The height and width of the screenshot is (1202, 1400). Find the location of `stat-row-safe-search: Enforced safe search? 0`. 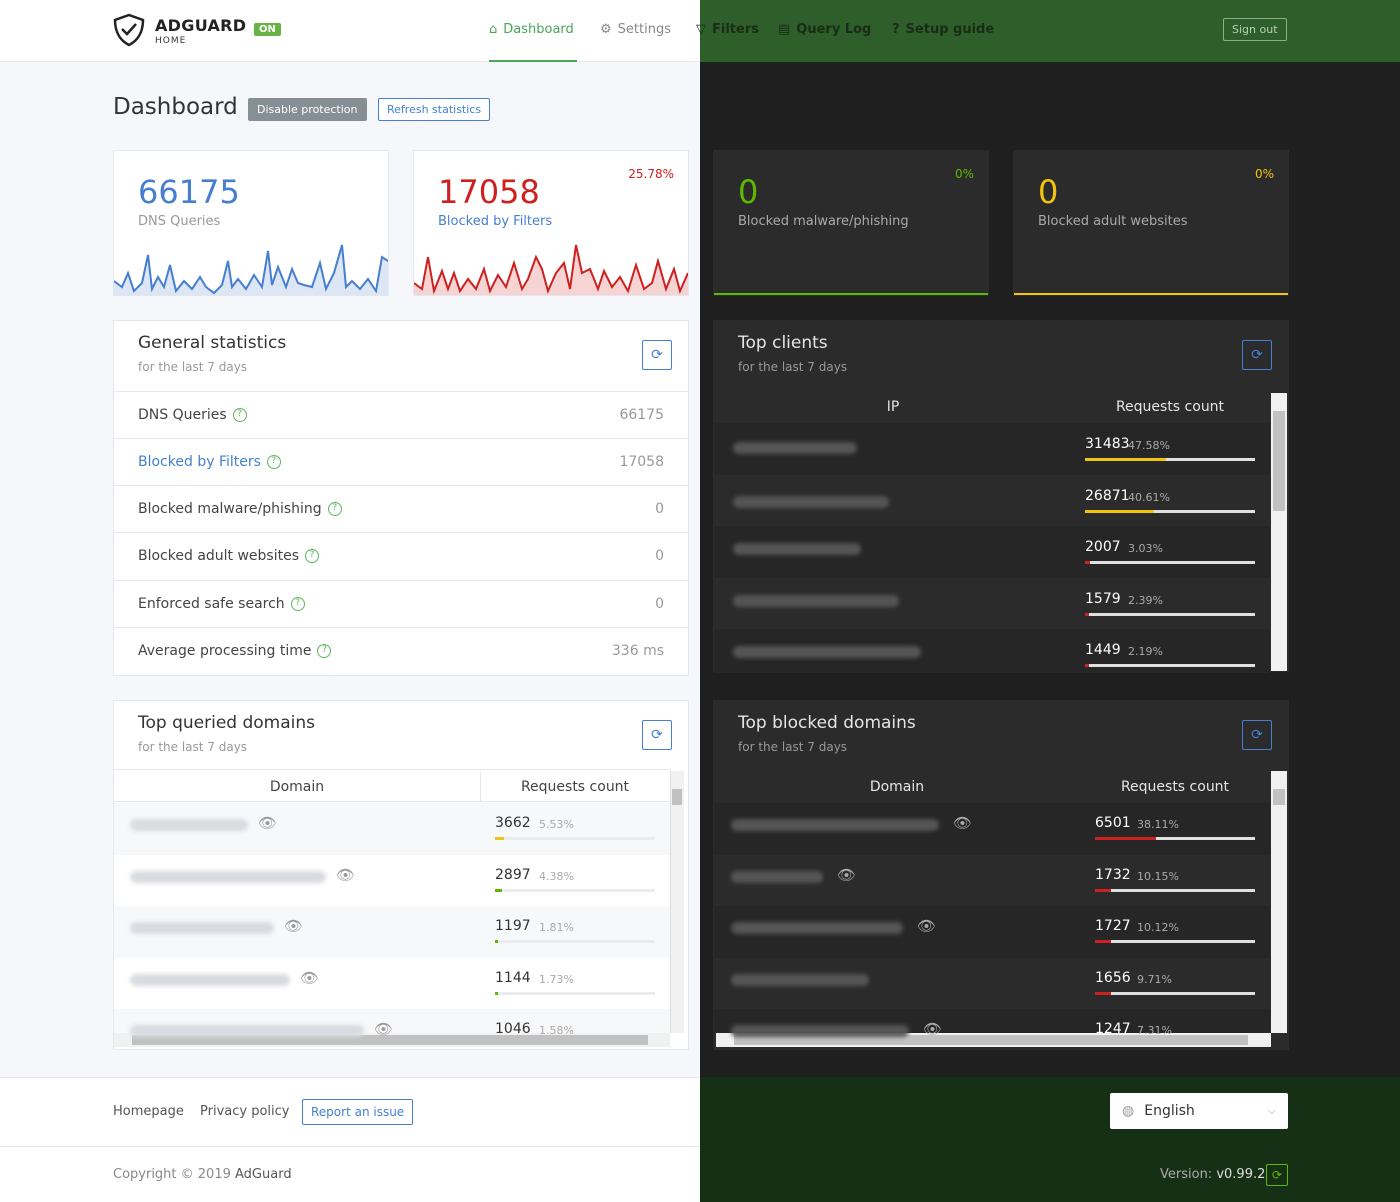

stat-row-safe-search: Enforced safe search? 0 is located at coordinates (401, 603).